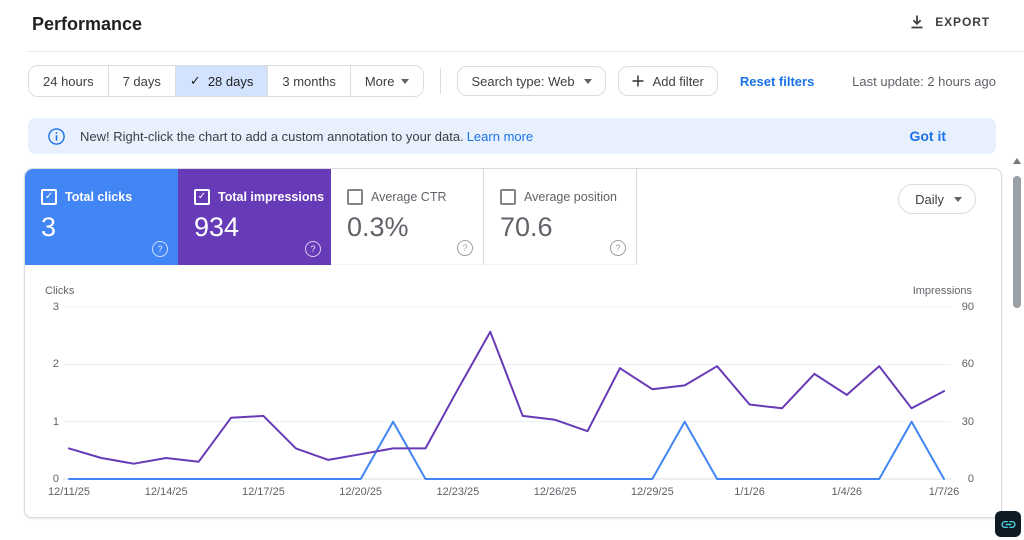 Image resolution: width=1024 pixels, height=540 pixels. I want to click on x-axis-tick: 12/23/25, so click(458, 492).